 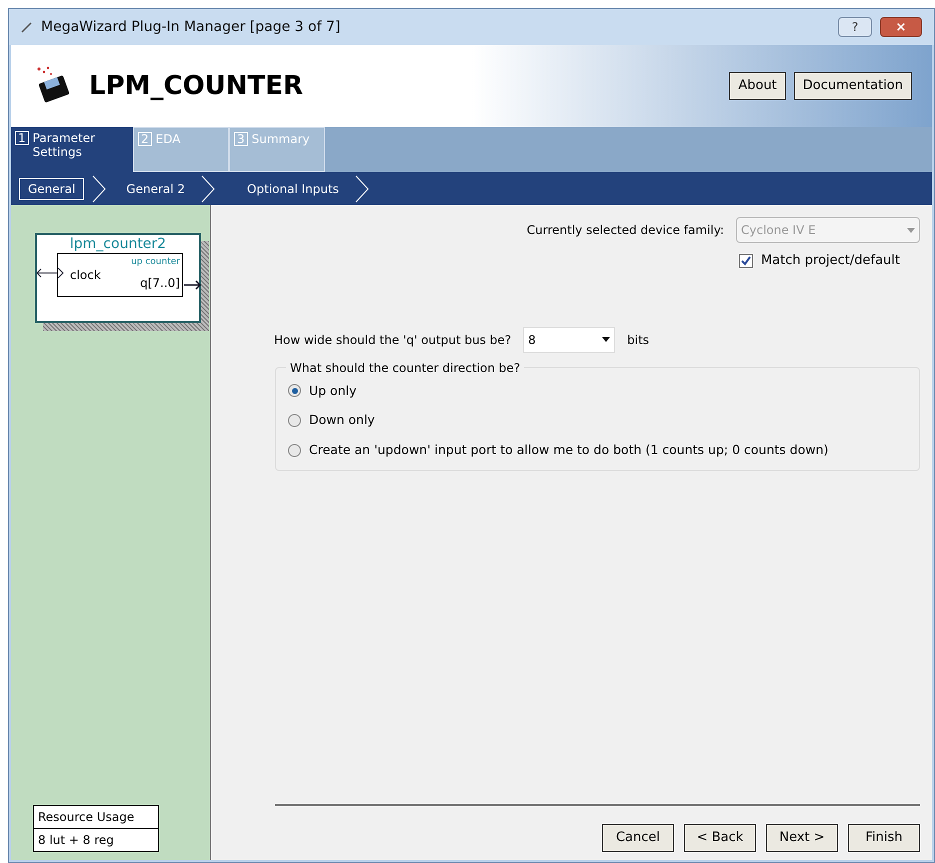 What do you see at coordinates (27, 27) in the screenshot?
I see `wand-icon` at bounding box center [27, 27].